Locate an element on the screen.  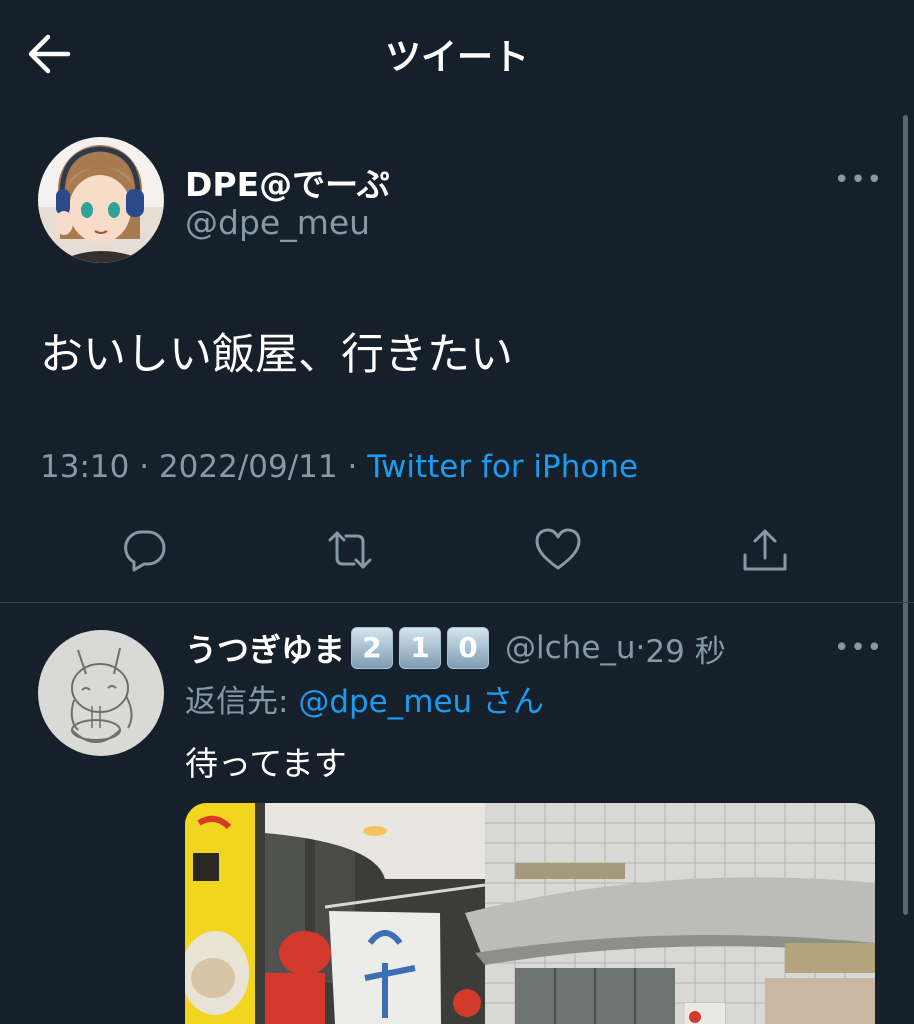
reply-icon is located at coordinates (144, 550).